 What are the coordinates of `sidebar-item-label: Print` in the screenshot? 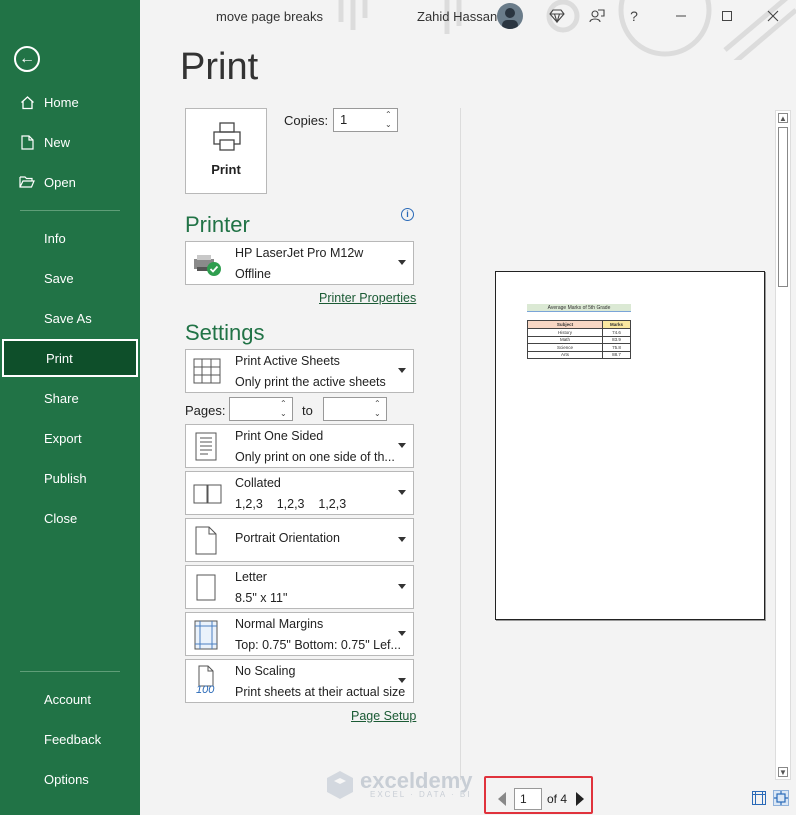 It's located at (59, 358).